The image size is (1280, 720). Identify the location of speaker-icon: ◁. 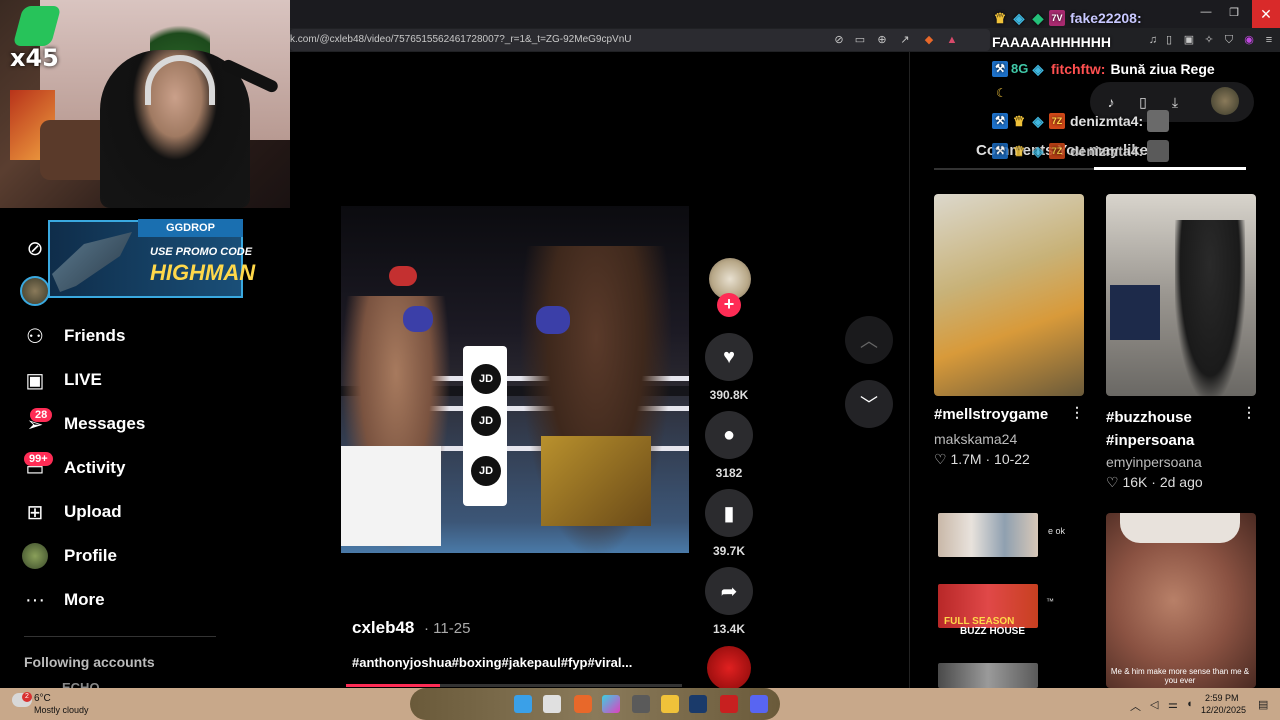
(1154, 704).